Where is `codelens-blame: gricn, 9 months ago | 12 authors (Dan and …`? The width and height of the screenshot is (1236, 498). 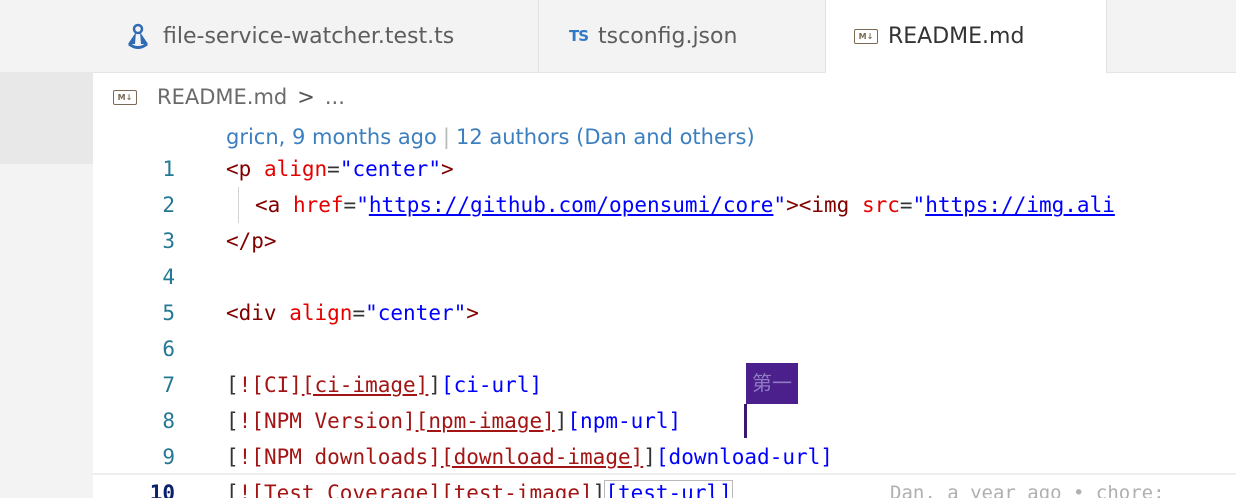 codelens-blame: gricn, 9 months ago | 12 authors (Dan and … is located at coordinates (490, 137).